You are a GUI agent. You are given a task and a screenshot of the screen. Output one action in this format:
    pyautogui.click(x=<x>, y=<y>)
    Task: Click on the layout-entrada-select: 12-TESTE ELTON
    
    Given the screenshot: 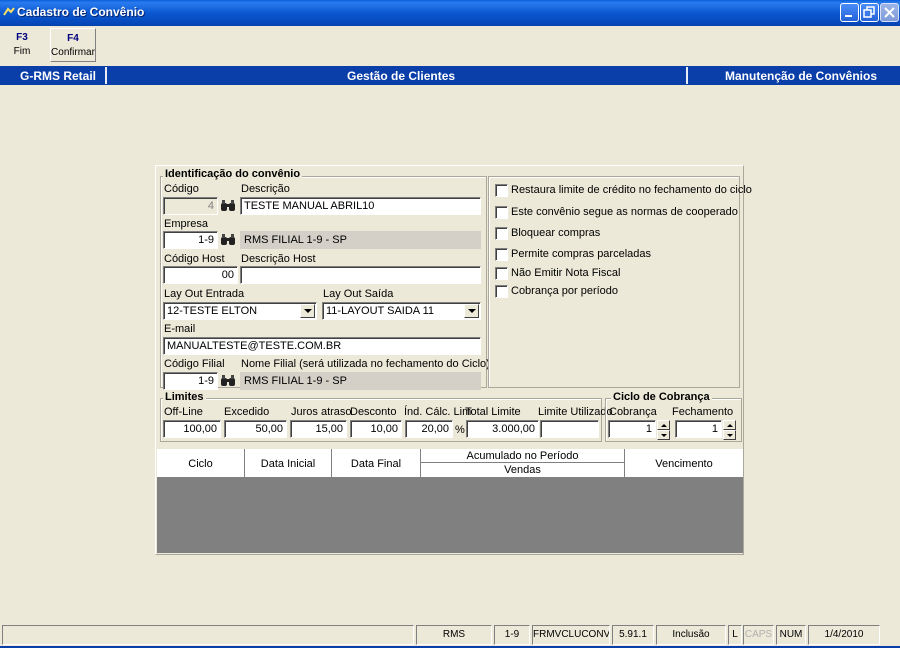 What is the action you would take?
    pyautogui.click(x=240, y=311)
    